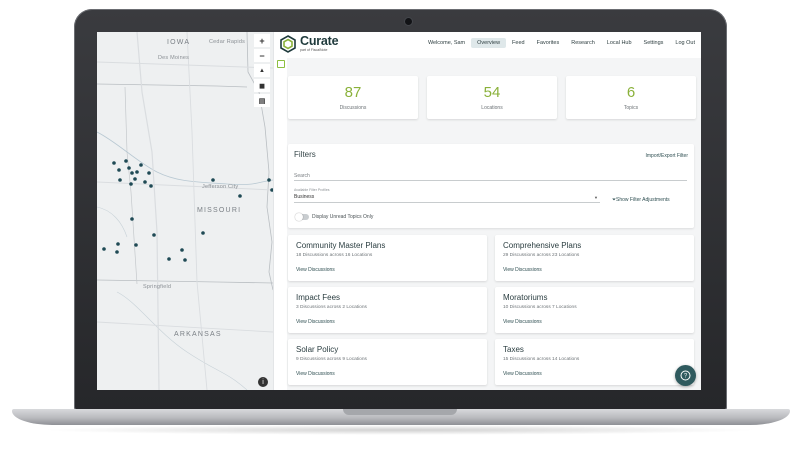 The height and width of the screenshot is (450, 800). Describe the element at coordinates (334, 255) in the screenshot. I see `topic-meta: 18 Discussions across 16 Locations` at that location.